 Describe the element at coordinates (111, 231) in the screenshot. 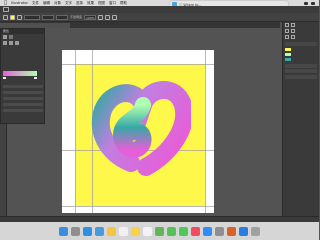

I see `photos-icon` at that location.